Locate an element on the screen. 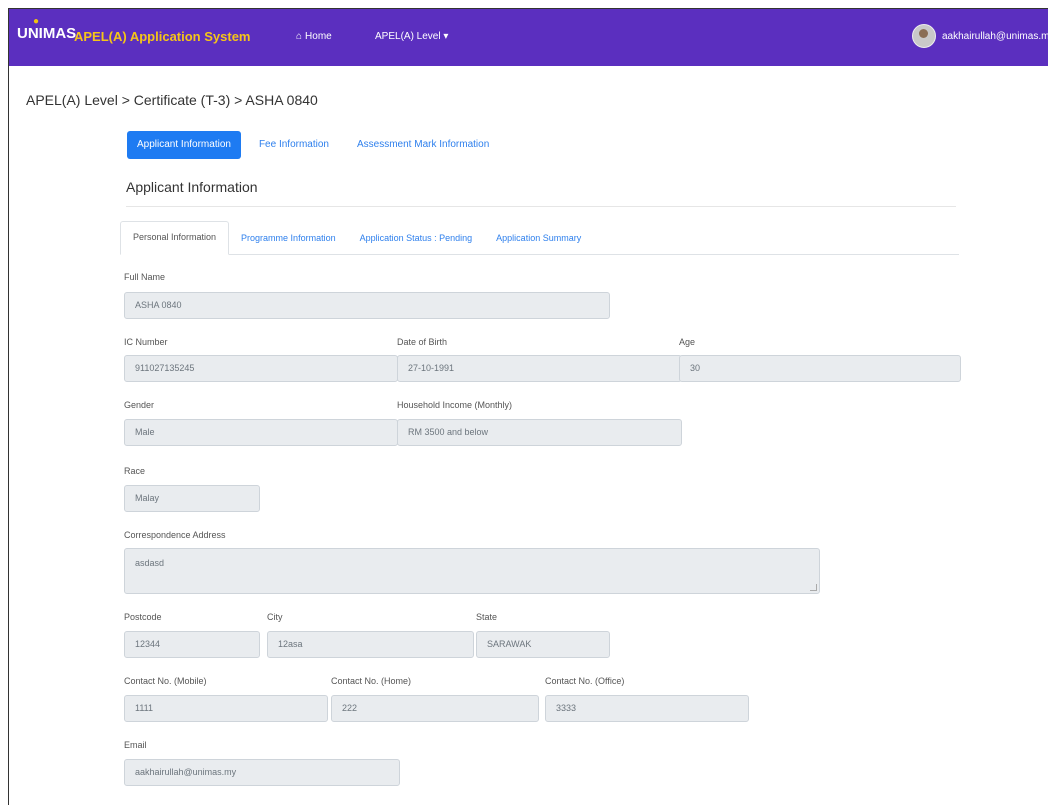 The image size is (1048, 805). income-field: RM 3500 and below is located at coordinates (539, 432).